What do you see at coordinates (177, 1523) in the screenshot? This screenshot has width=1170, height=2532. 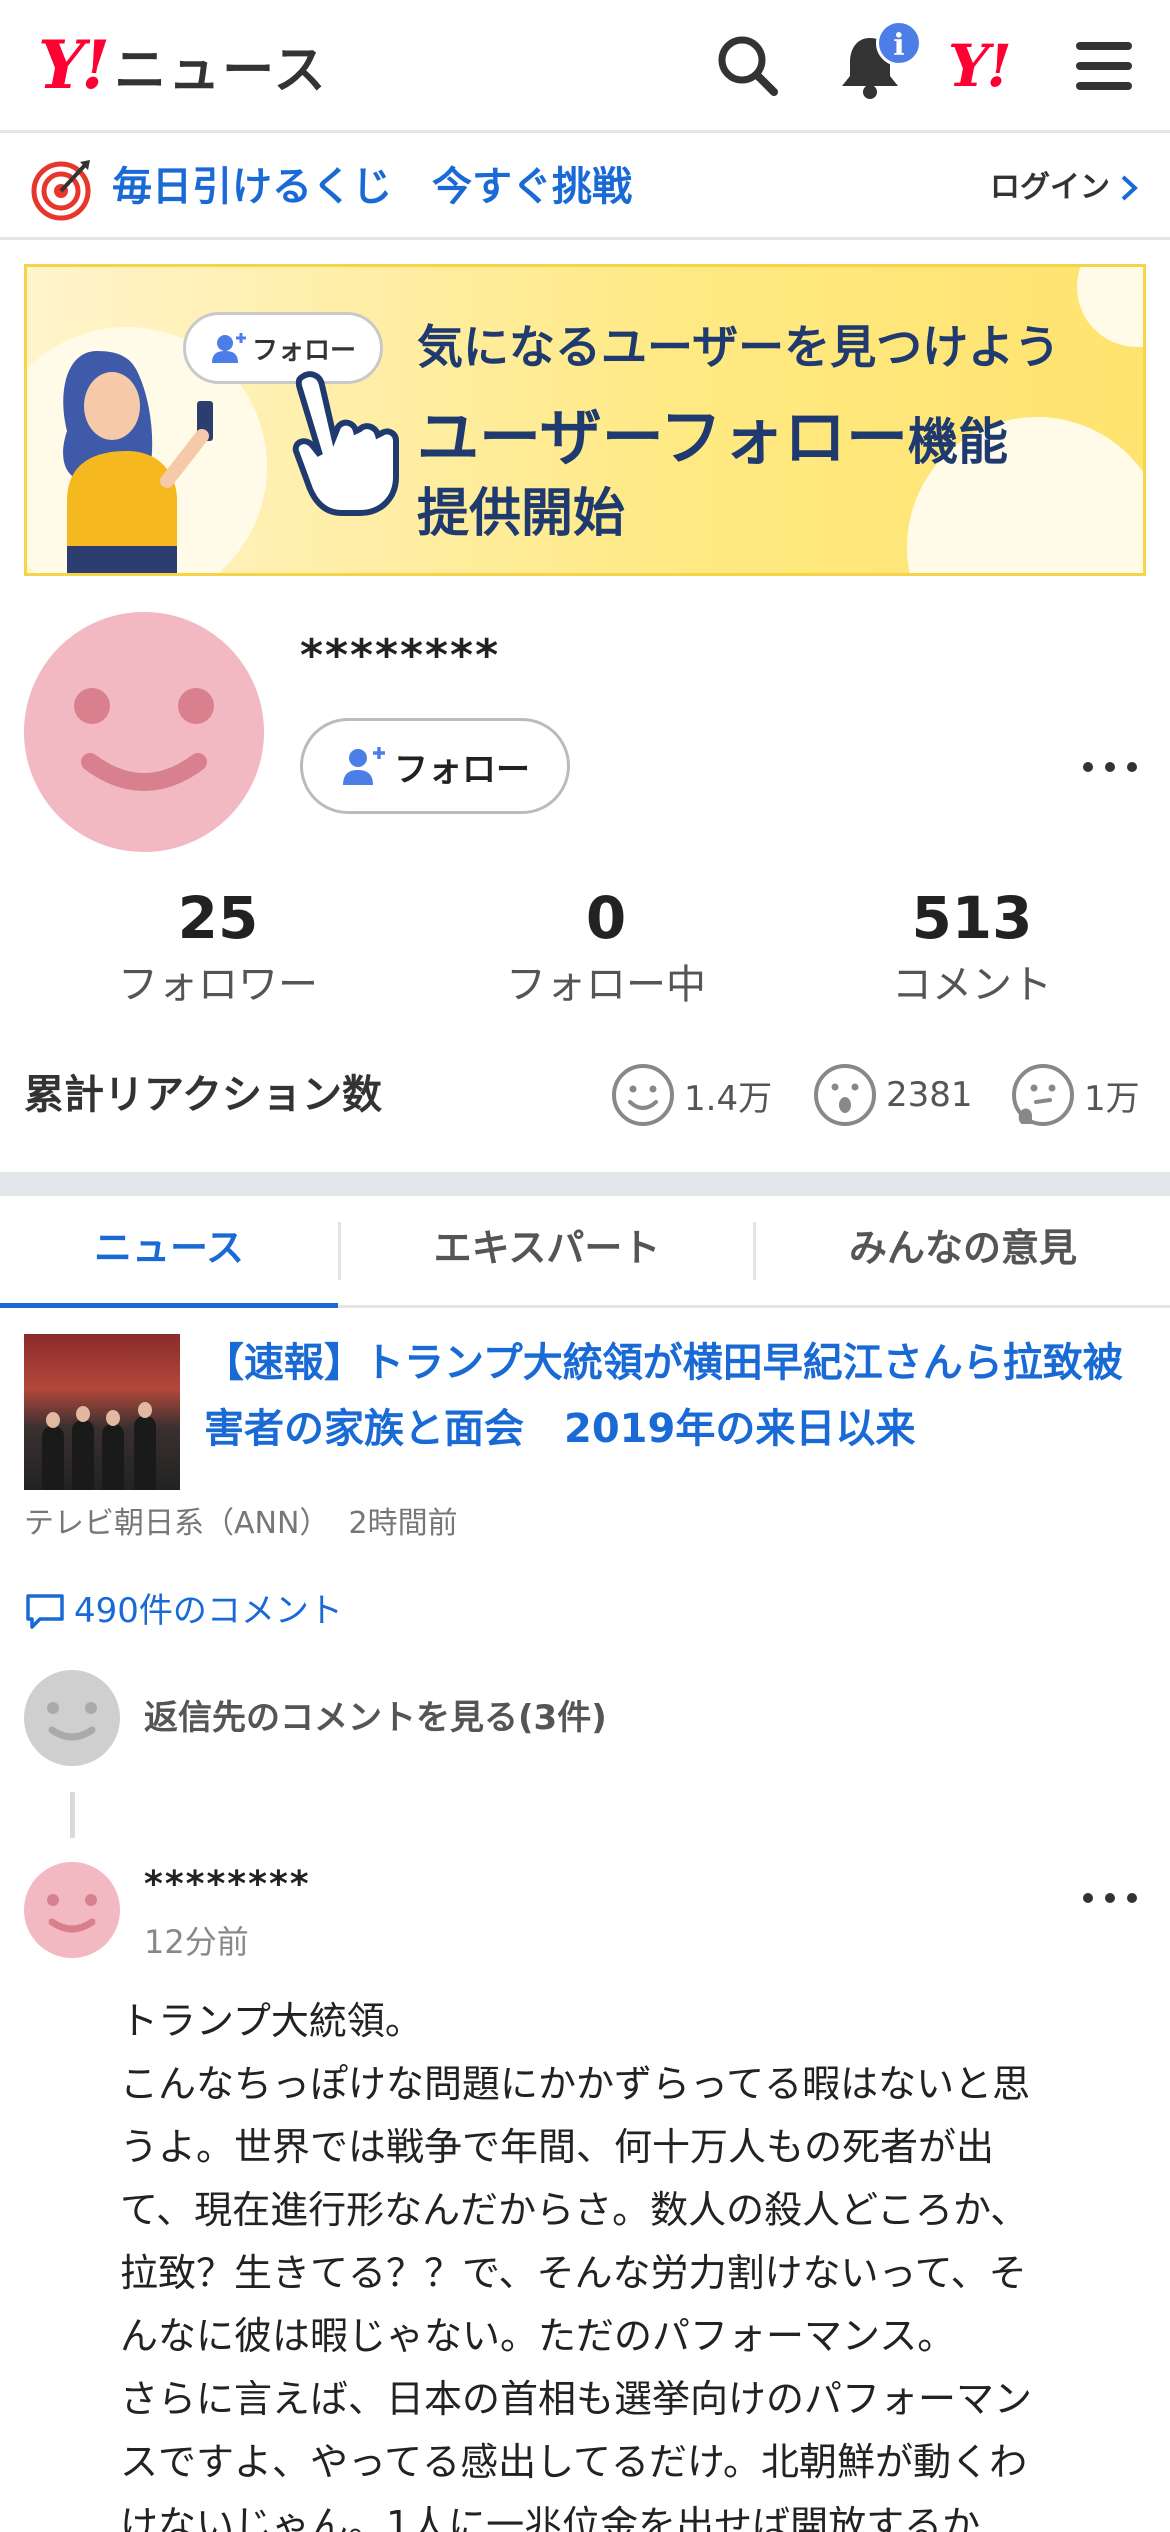 I see `article-source: テレビ朝日系（ANN）` at bounding box center [177, 1523].